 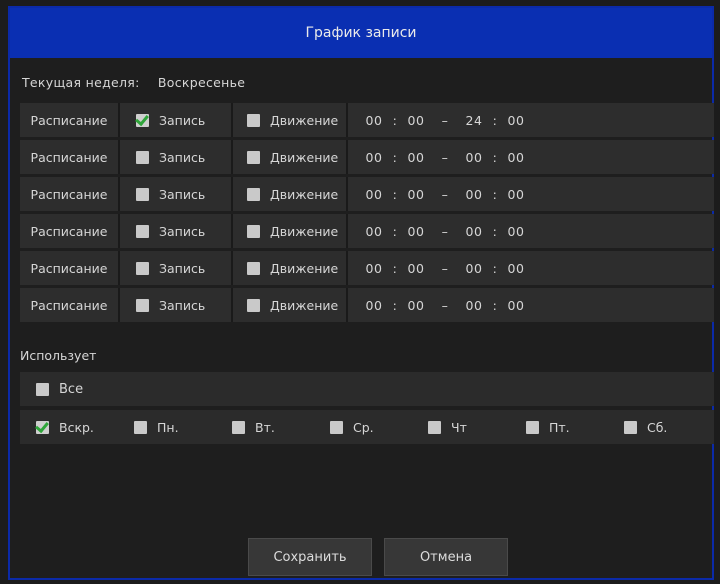 What do you see at coordinates (559, 427) in the screenshot?
I see `day-option-fri: Пт.` at bounding box center [559, 427].